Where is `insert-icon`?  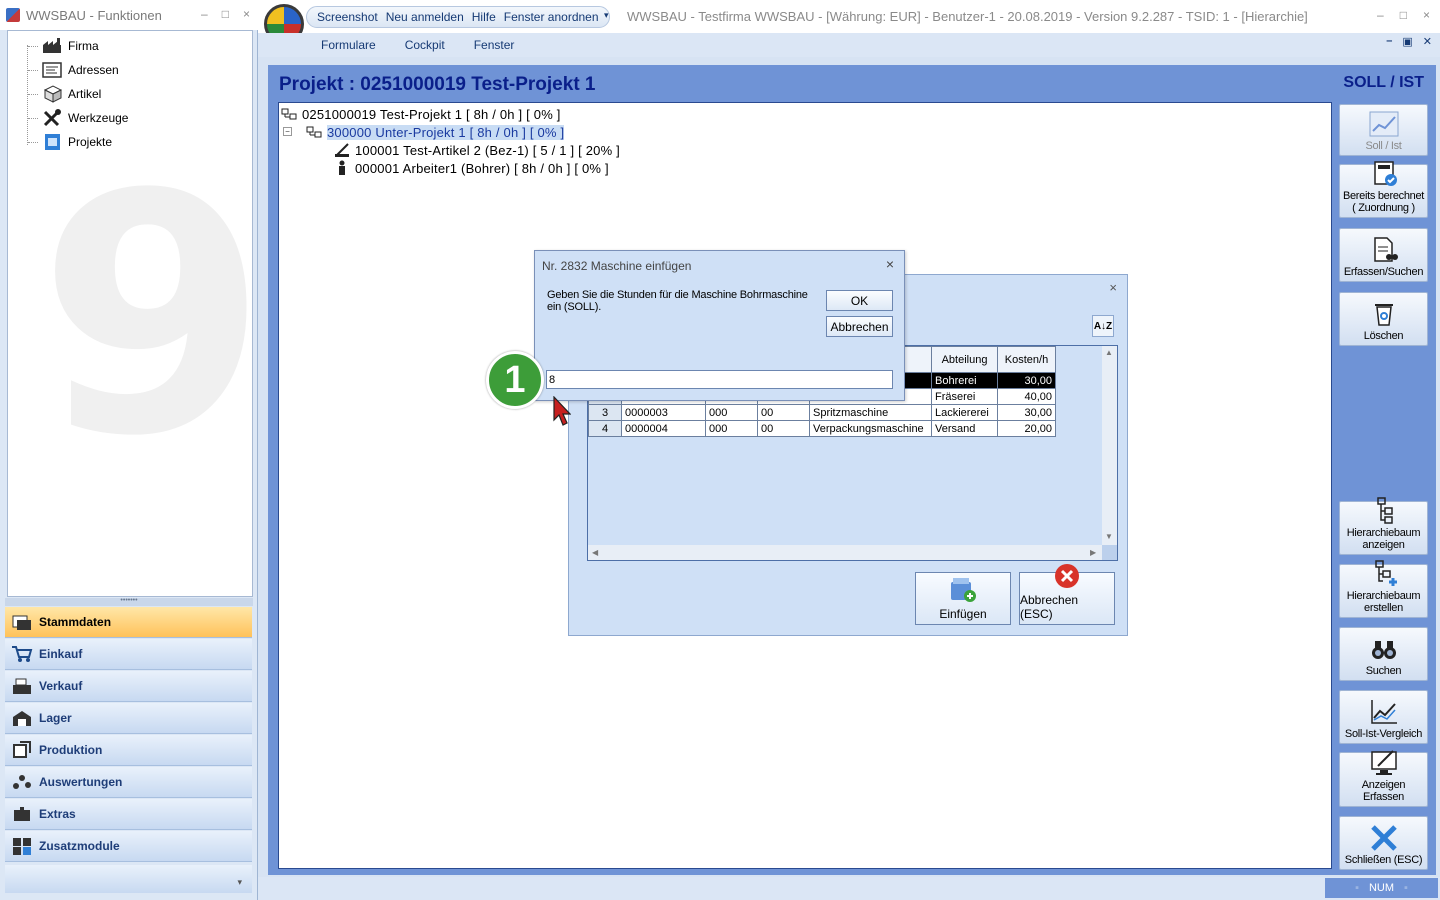 insert-icon is located at coordinates (963, 590).